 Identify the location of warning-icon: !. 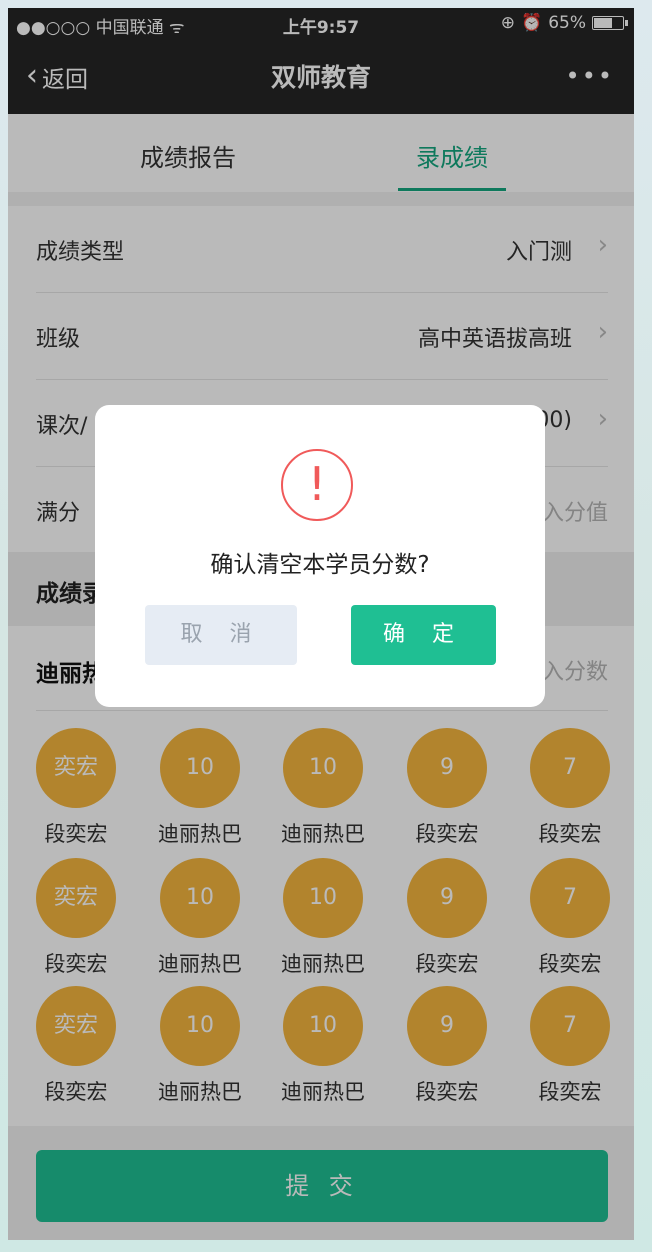
(317, 485).